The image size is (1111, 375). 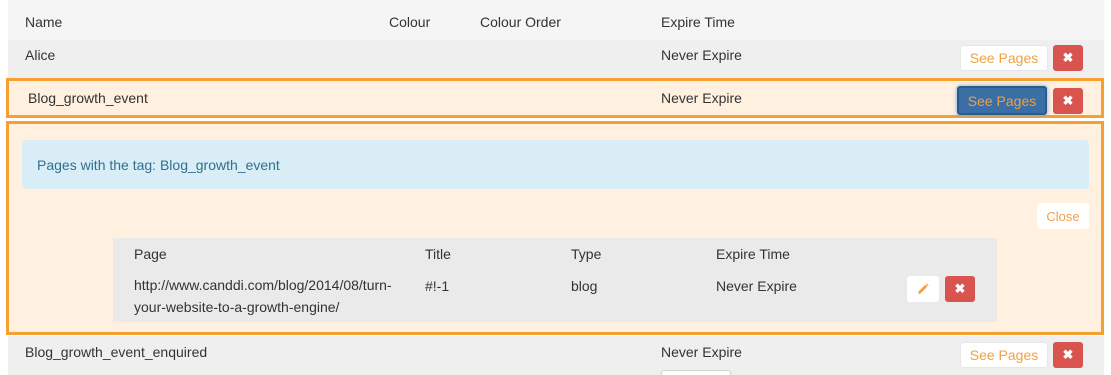 What do you see at coordinates (150, 254) in the screenshot?
I see `header-page: Page` at bounding box center [150, 254].